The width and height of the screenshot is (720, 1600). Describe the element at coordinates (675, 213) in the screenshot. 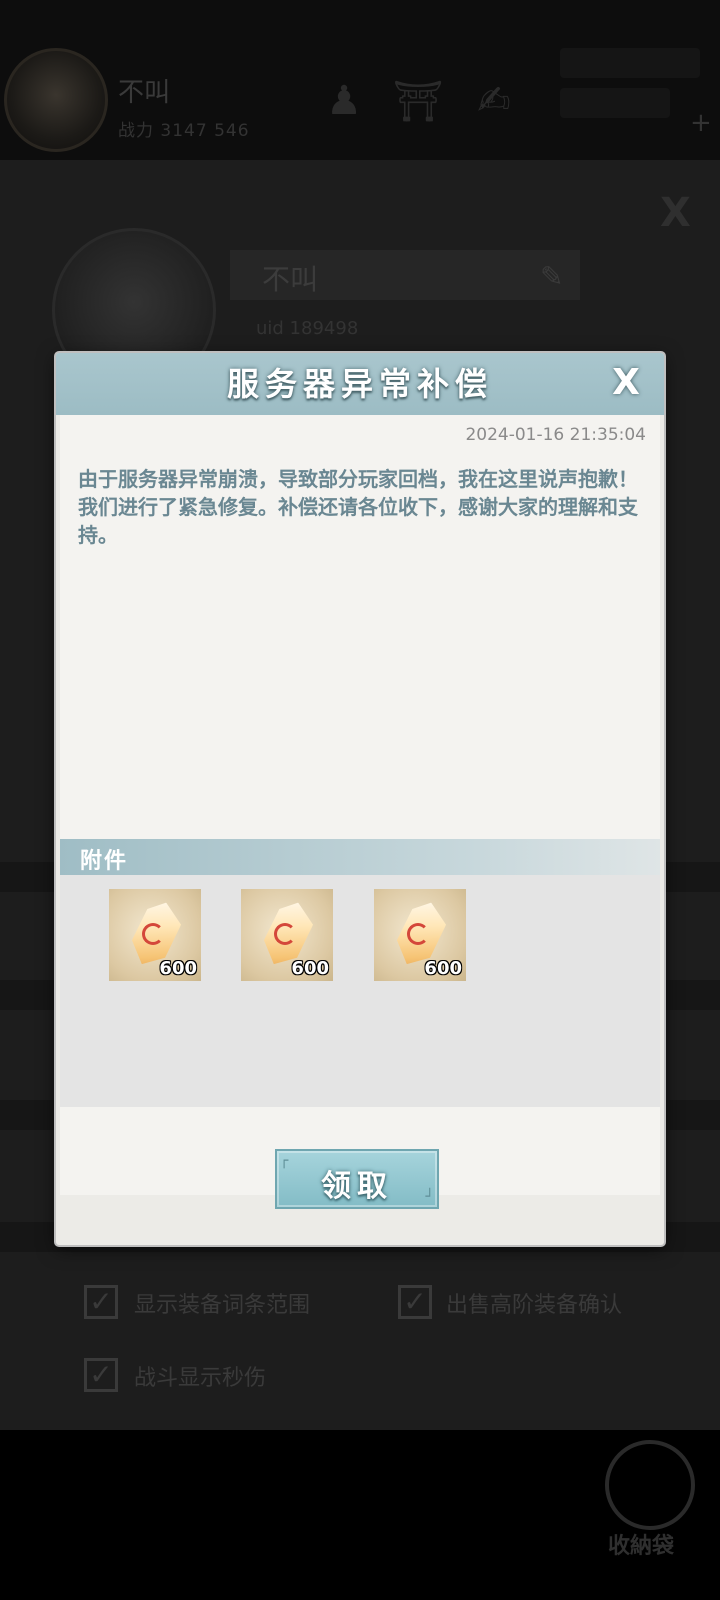

I see `panel-close-icon: X` at that location.